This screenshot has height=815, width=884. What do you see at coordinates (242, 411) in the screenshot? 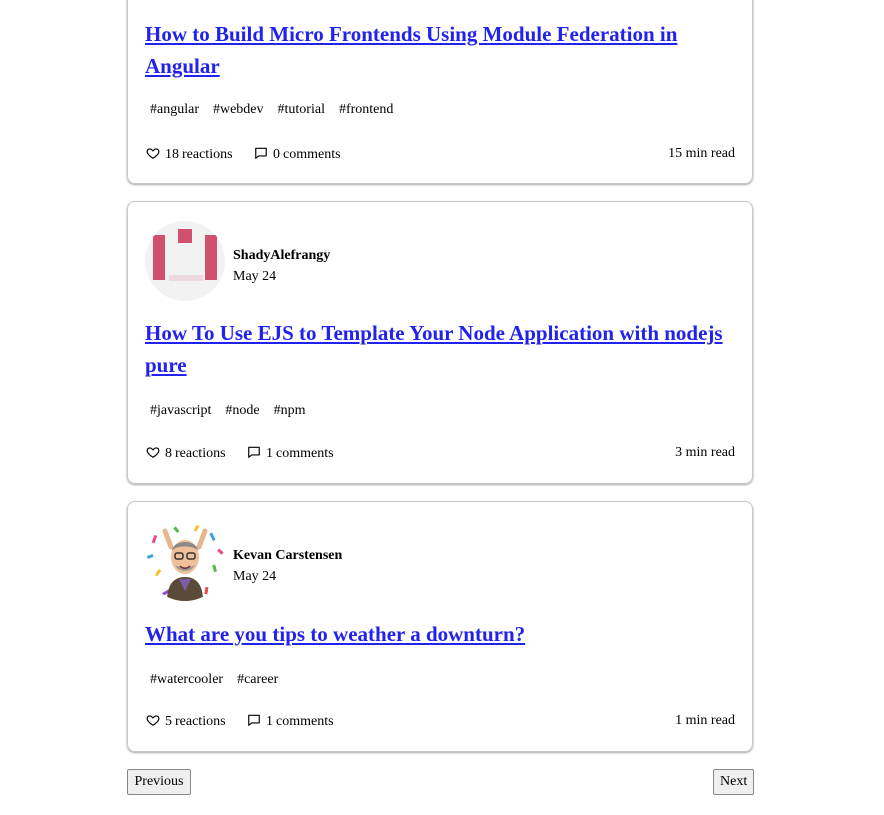
I see `tag-link: #node` at bounding box center [242, 411].